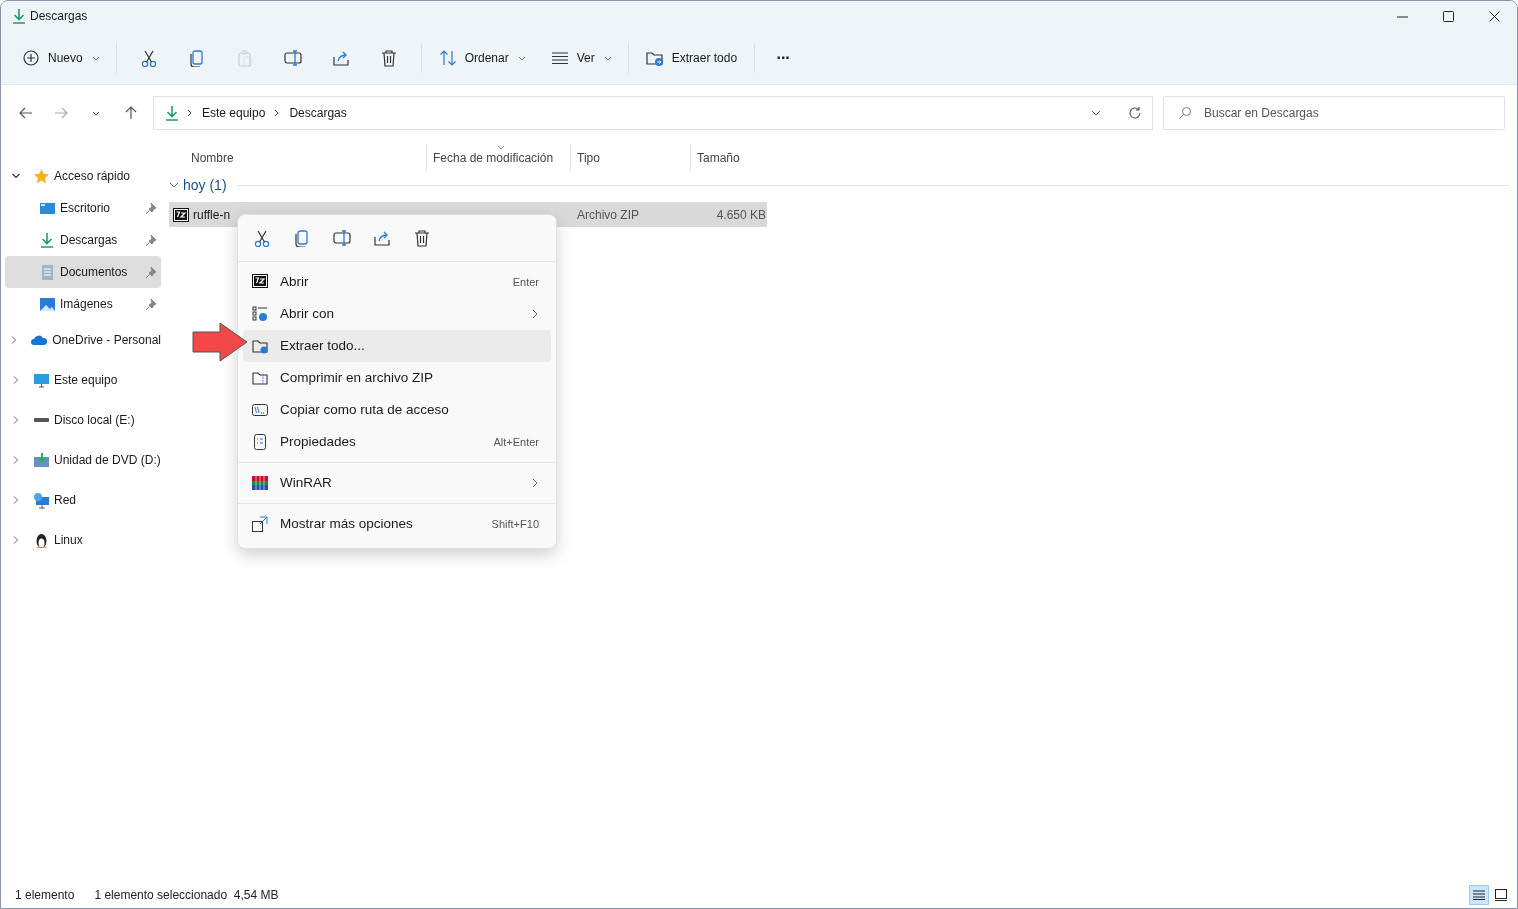  What do you see at coordinates (1354, 112) in the screenshot?
I see `search-input: Buscar en Descargas` at bounding box center [1354, 112].